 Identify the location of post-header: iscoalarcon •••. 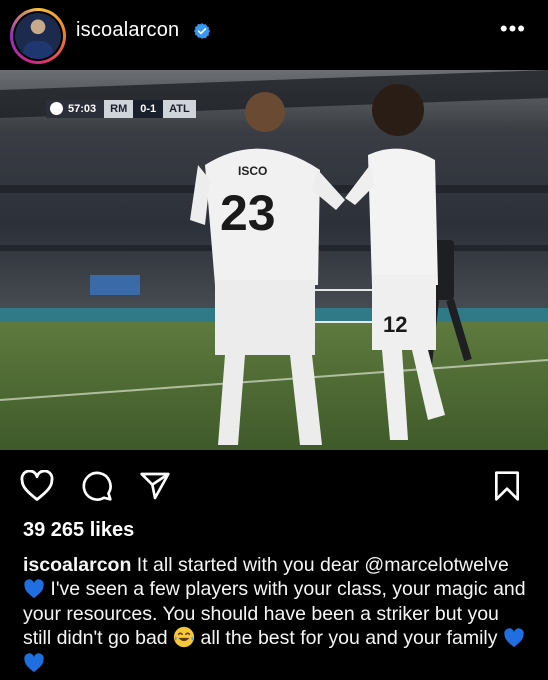
(274, 35).